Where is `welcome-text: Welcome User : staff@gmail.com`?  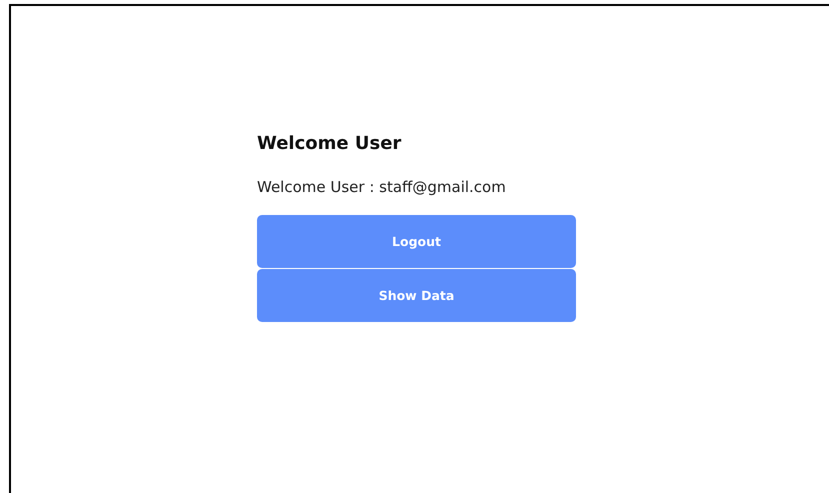
welcome-text: Welcome User : staff@gmail.com is located at coordinates (382, 187).